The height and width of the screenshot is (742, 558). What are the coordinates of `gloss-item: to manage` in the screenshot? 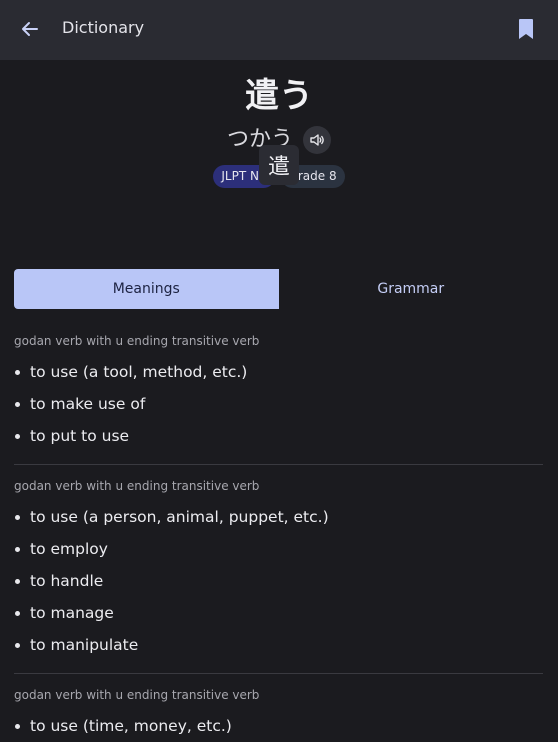 It's located at (278, 613).